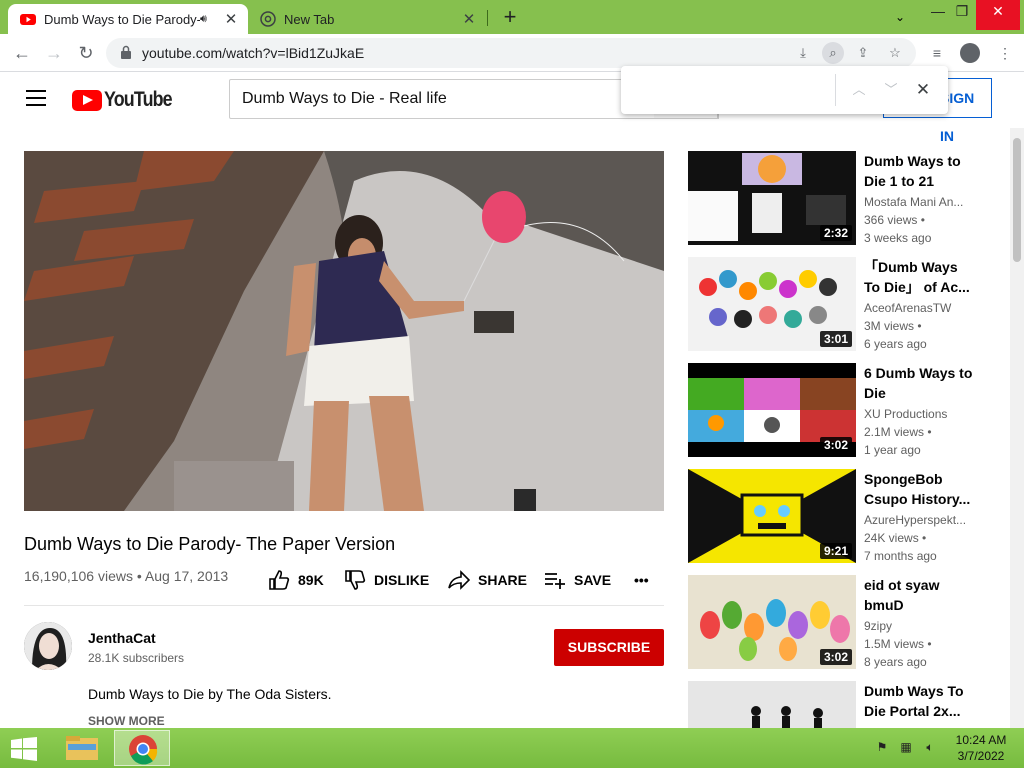 This screenshot has height=772, width=1024. I want to click on bookmark-star-icon: ☆, so click(895, 53).